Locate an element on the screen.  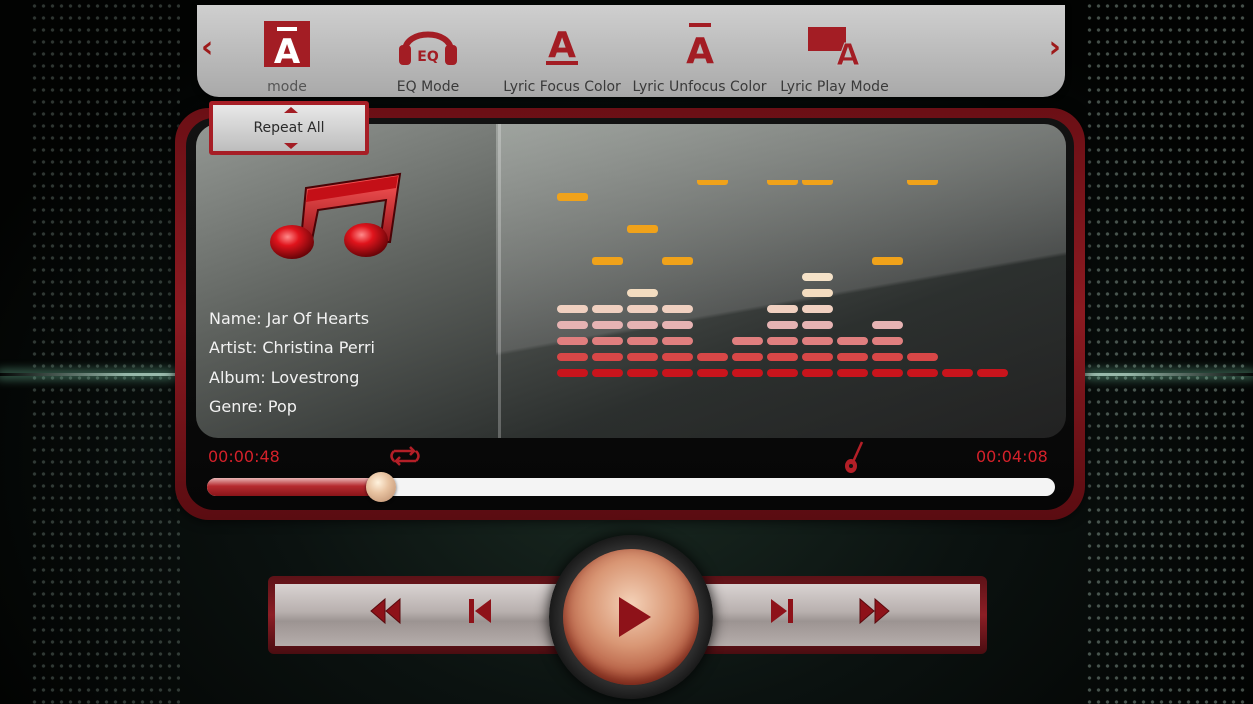
play-button is located at coordinates (631, 617).